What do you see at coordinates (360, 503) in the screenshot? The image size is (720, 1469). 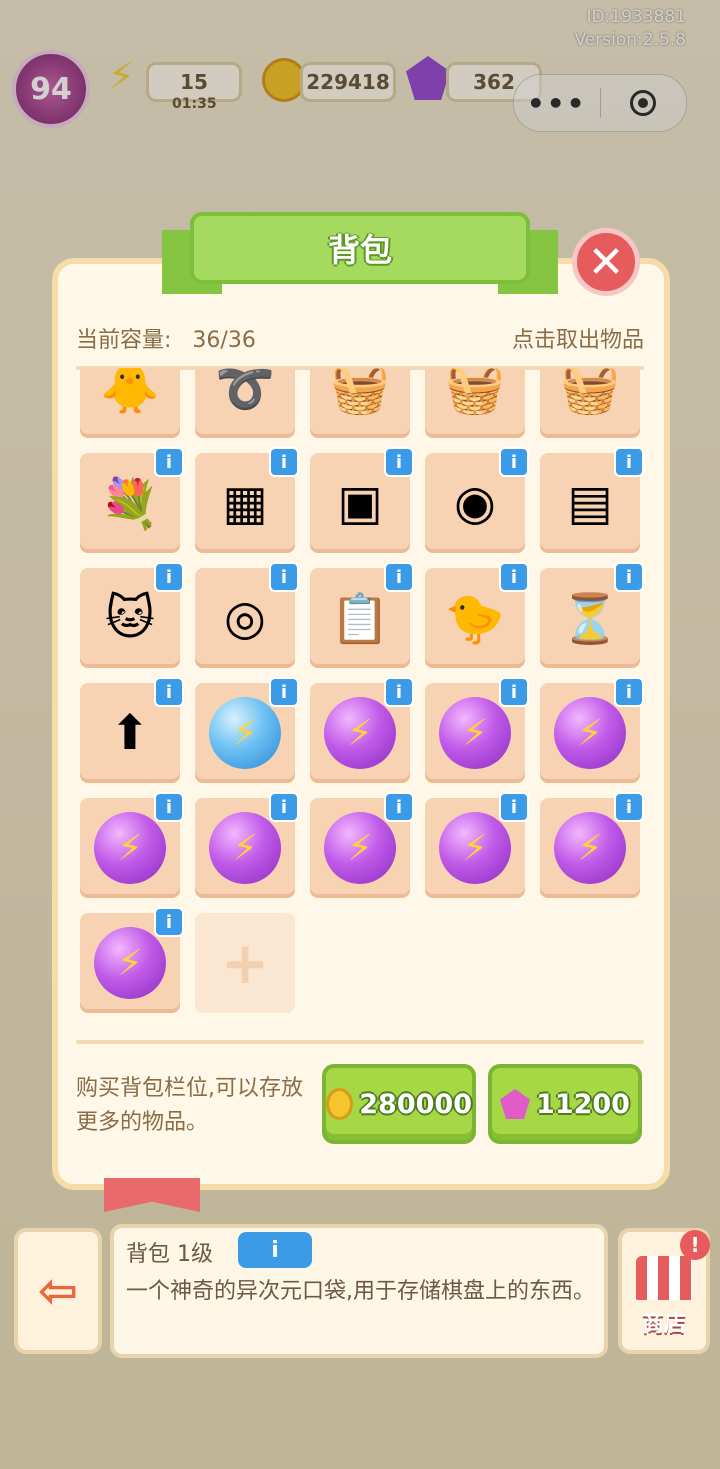 I see `circuit-board-icon: ▣` at bounding box center [360, 503].